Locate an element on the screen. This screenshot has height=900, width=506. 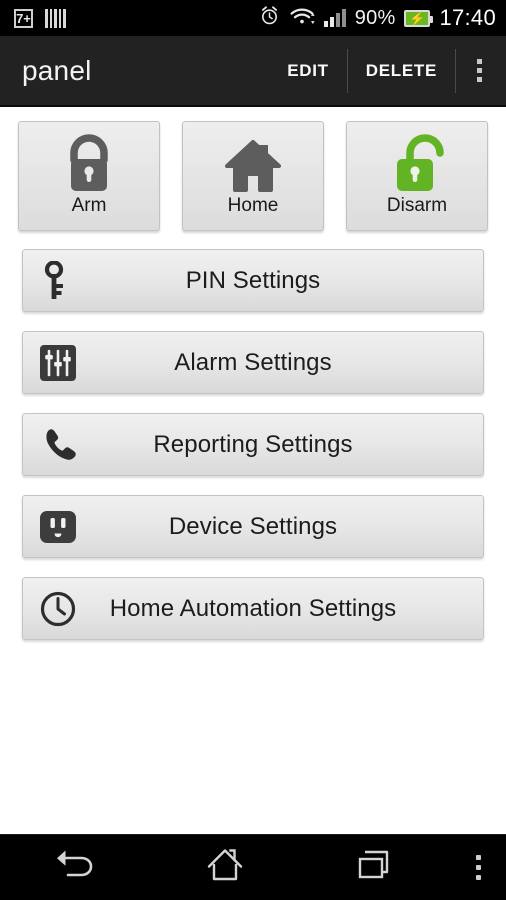
settings-row-label: PIN Settings is located at coordinates (253, 280).